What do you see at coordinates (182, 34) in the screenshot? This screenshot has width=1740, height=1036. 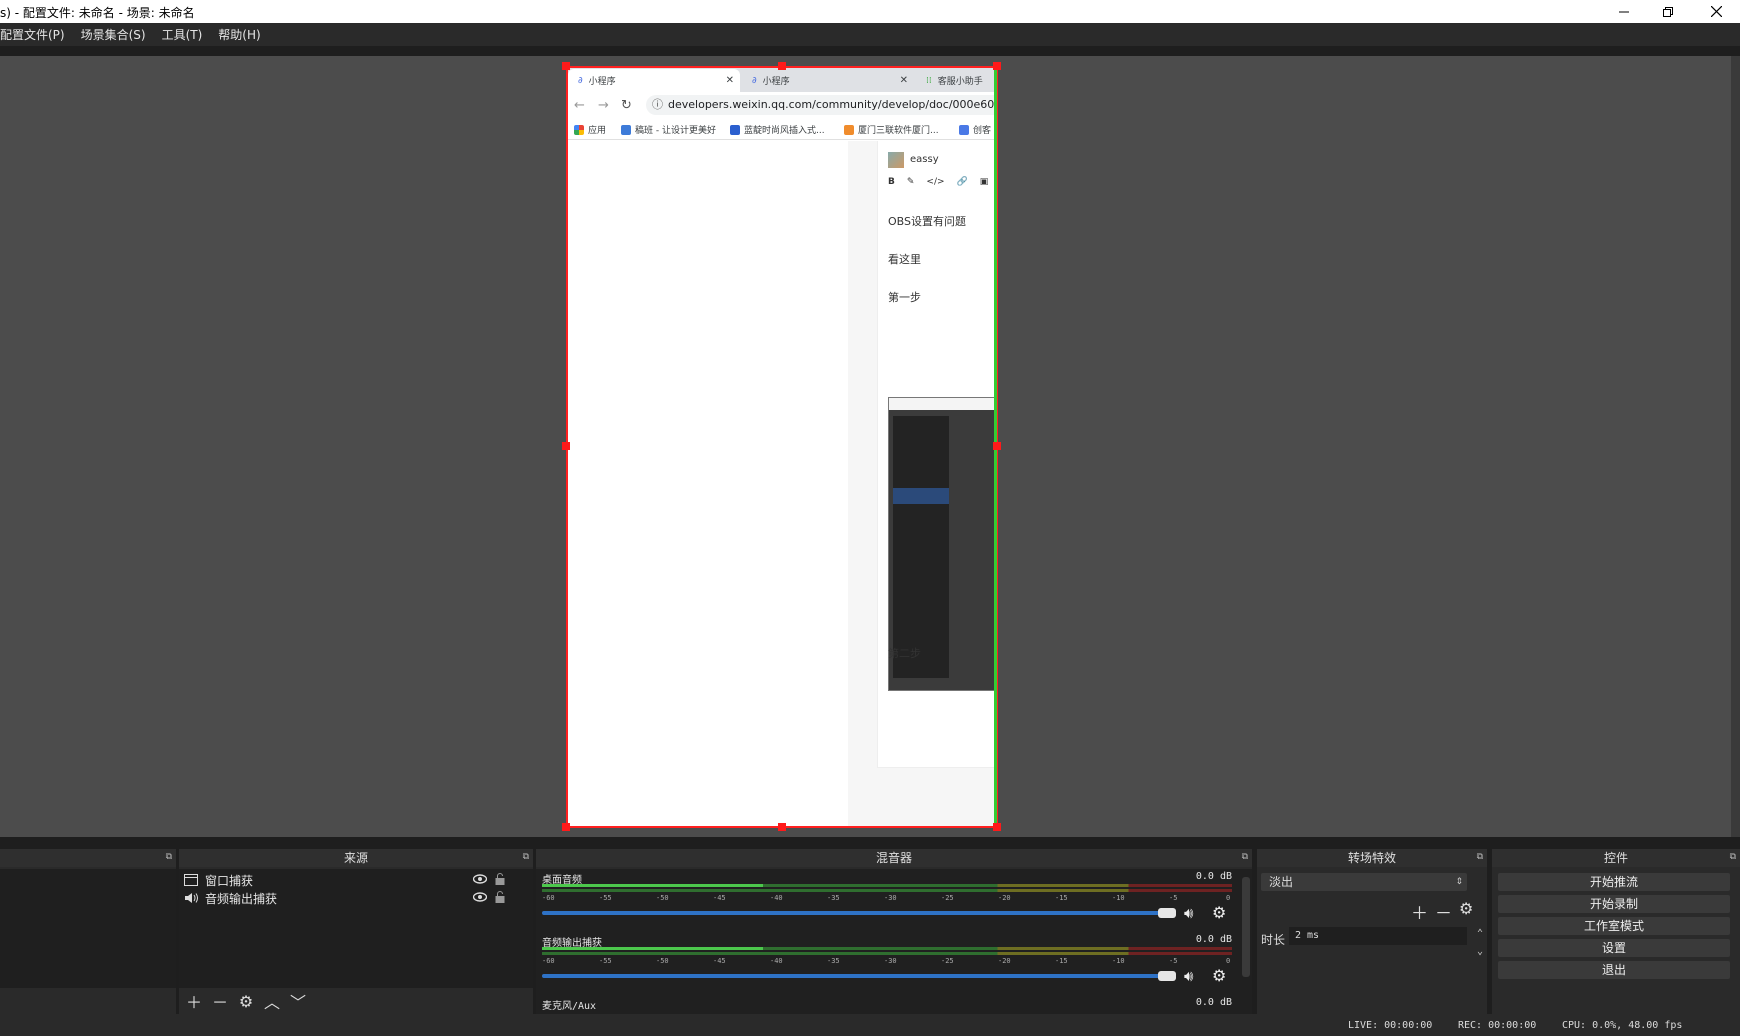 I see `menu-tools: 工具(T)` at bounding box center [182, 34].